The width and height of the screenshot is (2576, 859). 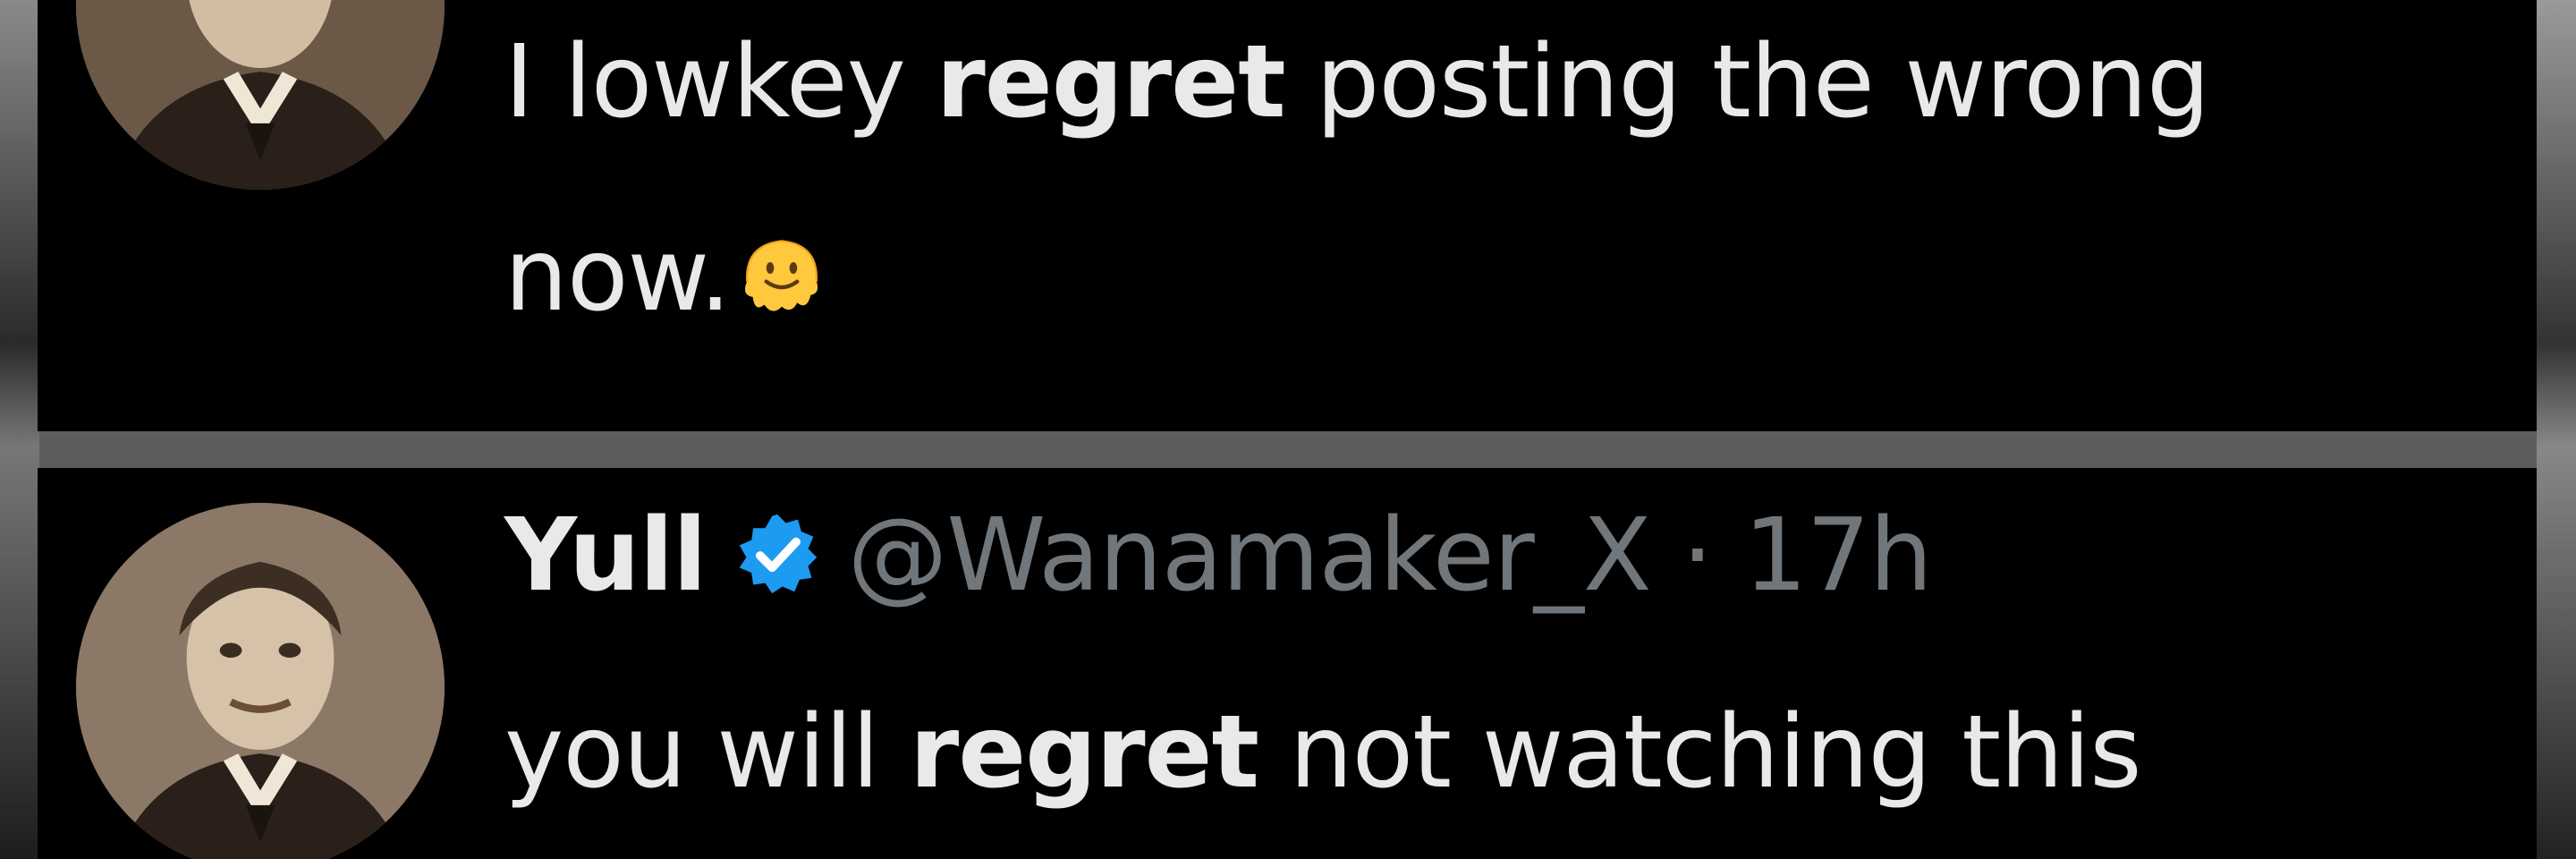 What do you see at coordinates (617, 275) in the screenshot?
I see `post-text-segment: now.` at bounding box center [617, 275].